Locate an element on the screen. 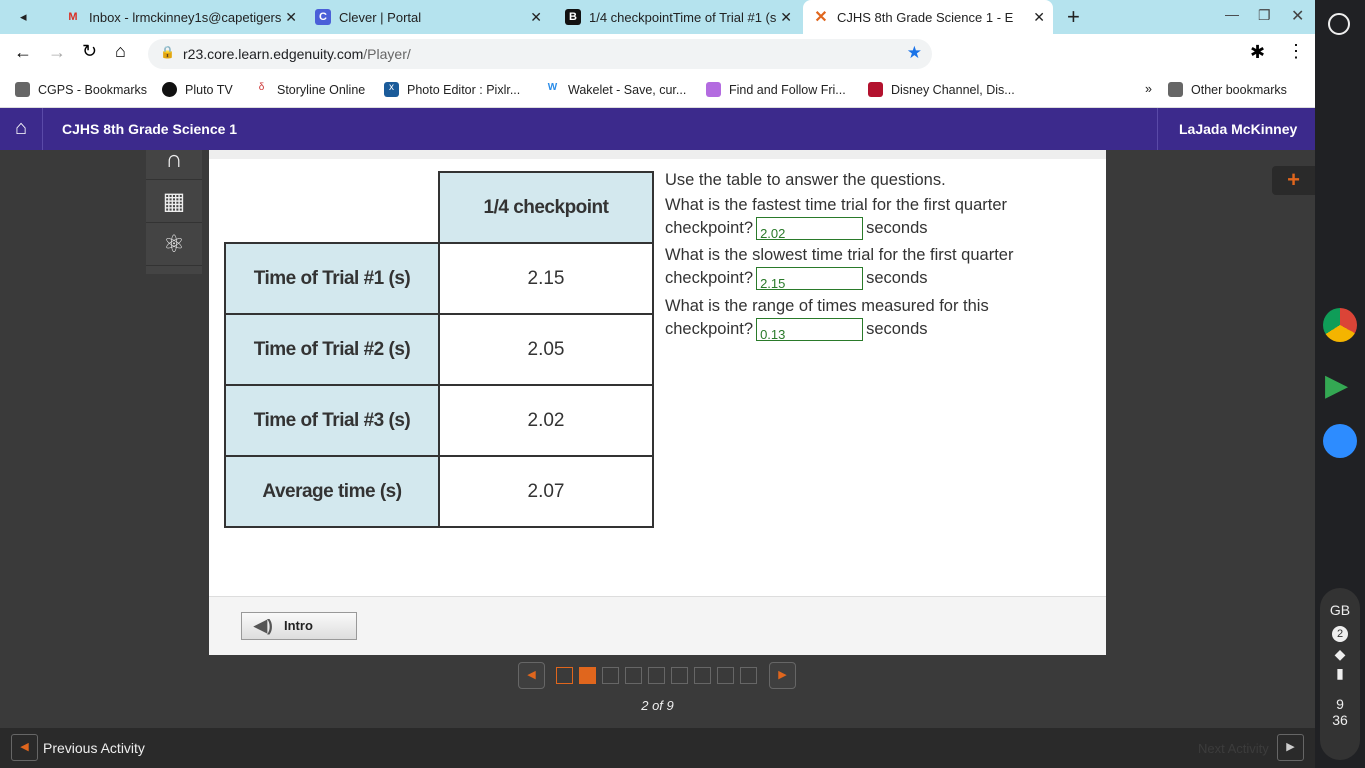  intro-button: ◀) Intro is located at coordinates (299, 626).